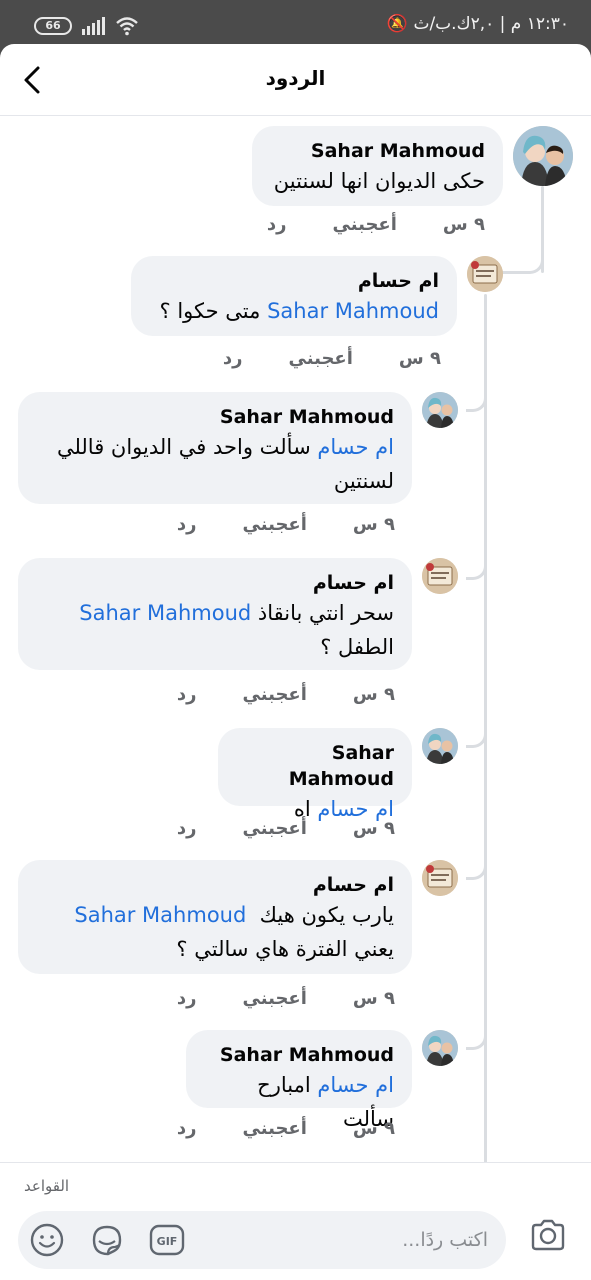 This screenshot has height=1280, width=591. What do you see at coordinates (107, 1240) in the screenshot?
I see `sticker-icon` at bounding box center [107, 1240].